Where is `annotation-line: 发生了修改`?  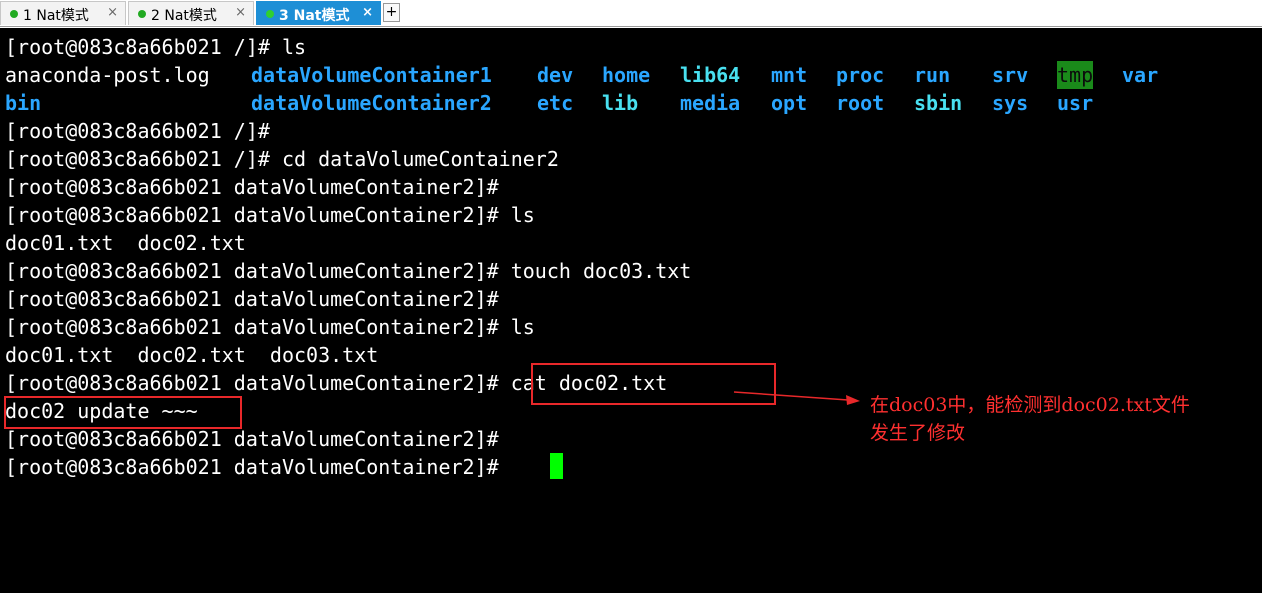
annotation-line: 发生了修改 is located at coordinates (918, 433).